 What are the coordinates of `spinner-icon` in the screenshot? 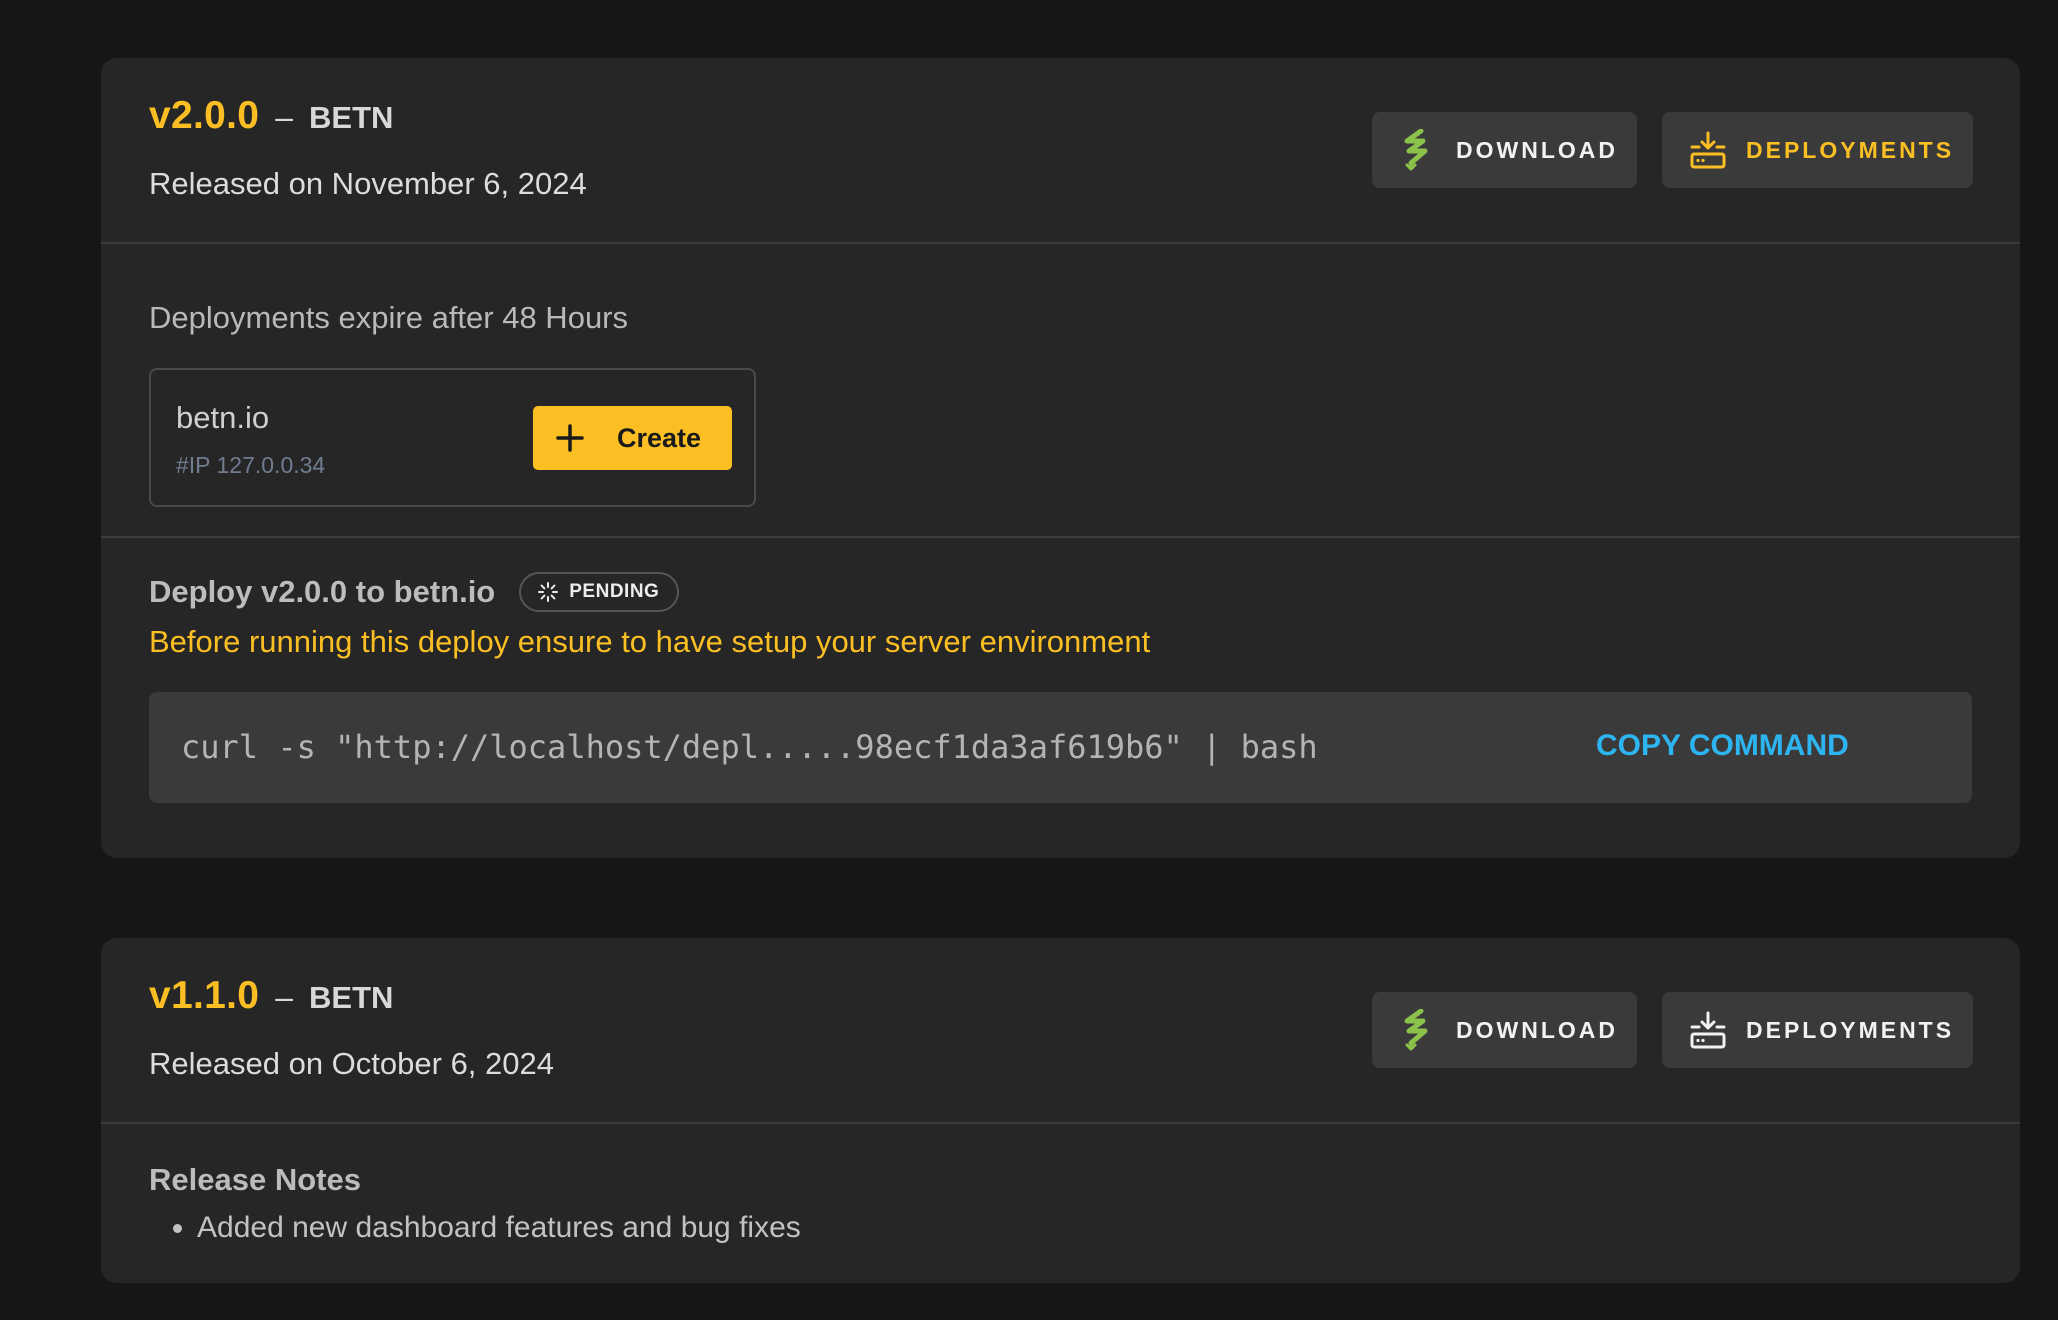 It's located at (548, 592).